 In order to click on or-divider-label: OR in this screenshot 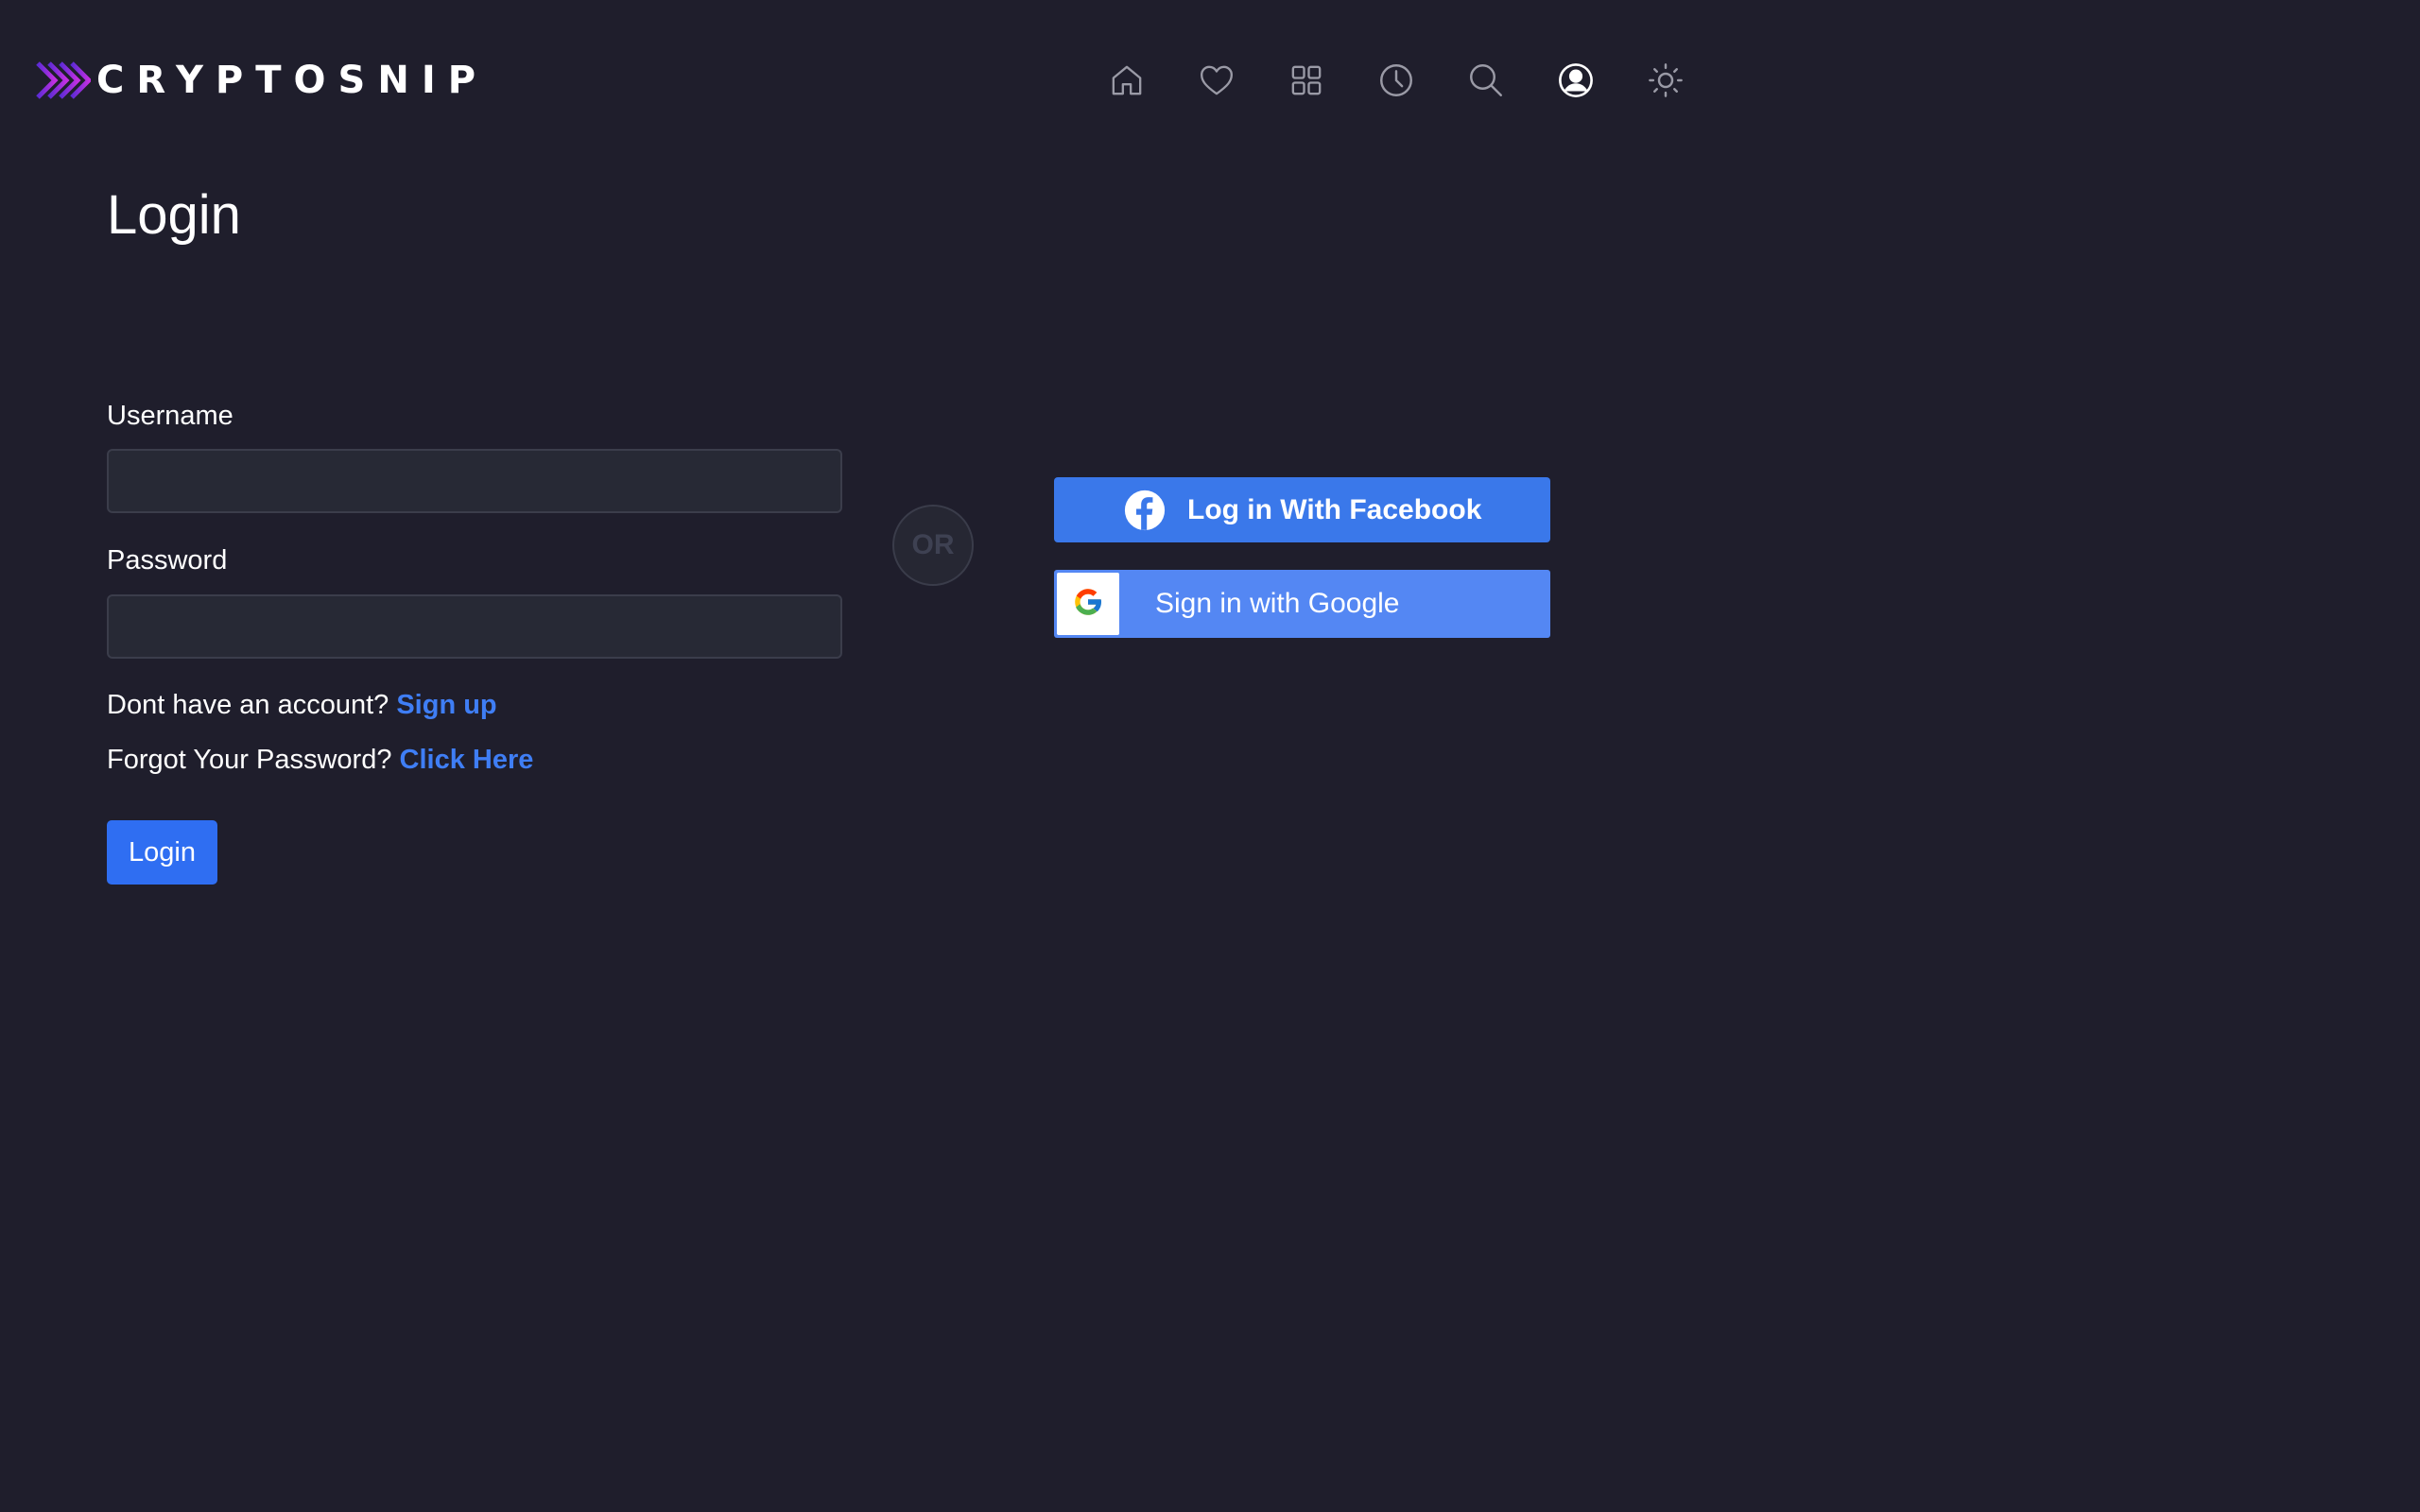, I will do `click(933, 544)`.